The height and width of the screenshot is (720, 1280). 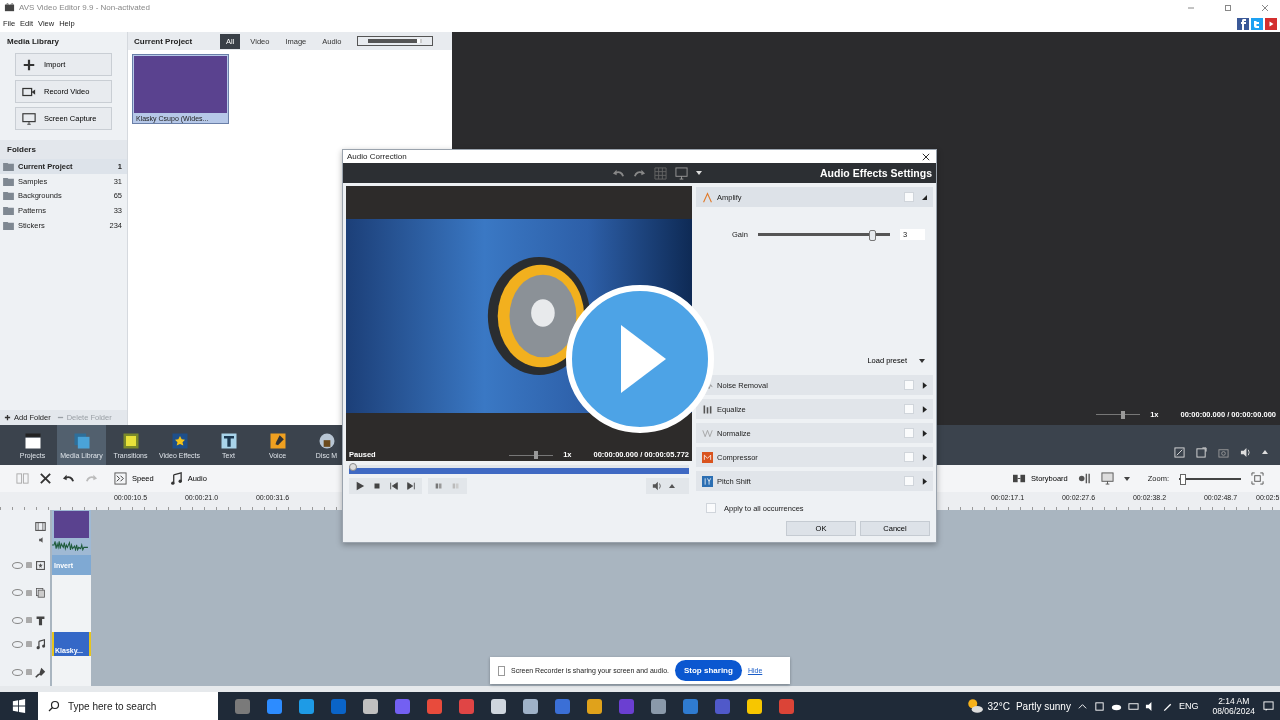 I want to click on section-title: Folders, so click(x=63, y=149).